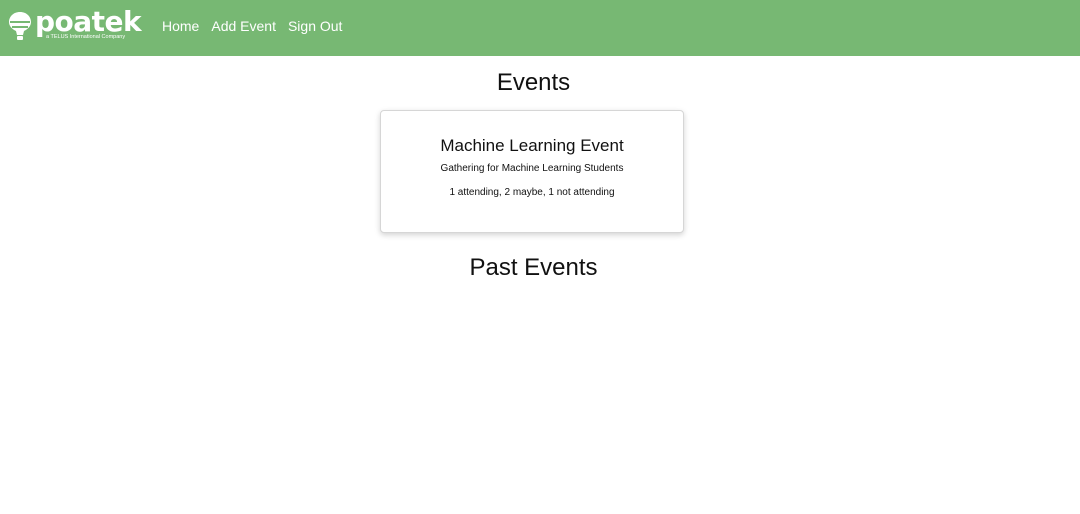 This screenshot has width=1080, height=514. Describe the element at coordinates (532, 145) in the screenshot. I see `event-title: Machine Learning Event` at that location.